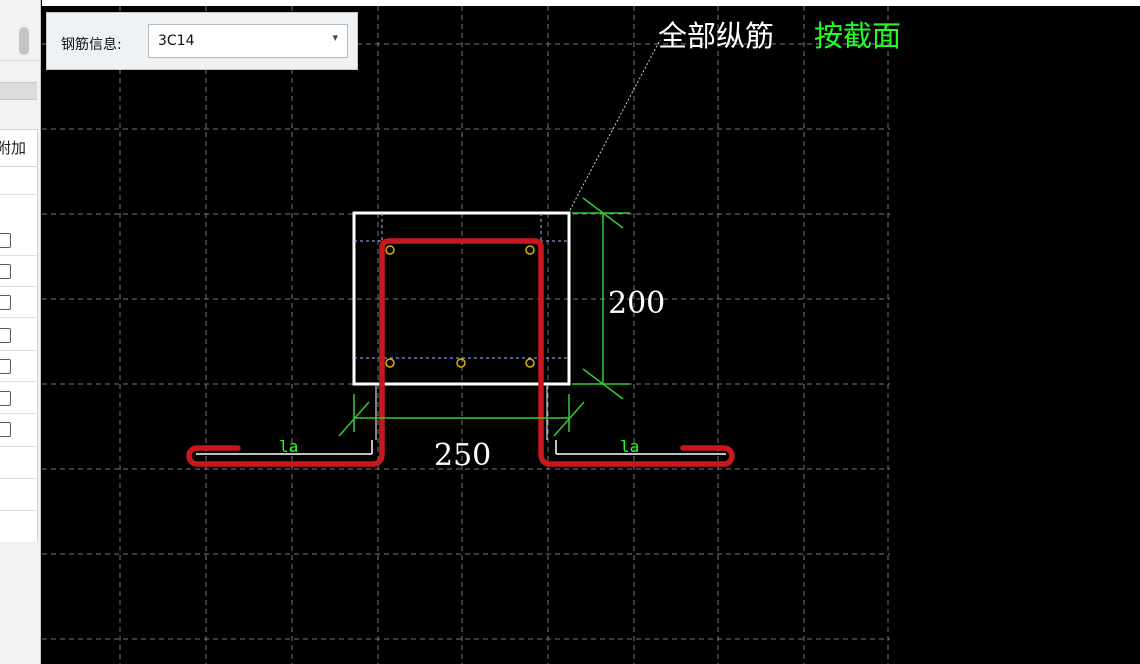  Describe the element at coordinates (636, 303) in the screenshot. I see `height-dimension-text: 200` at that location.